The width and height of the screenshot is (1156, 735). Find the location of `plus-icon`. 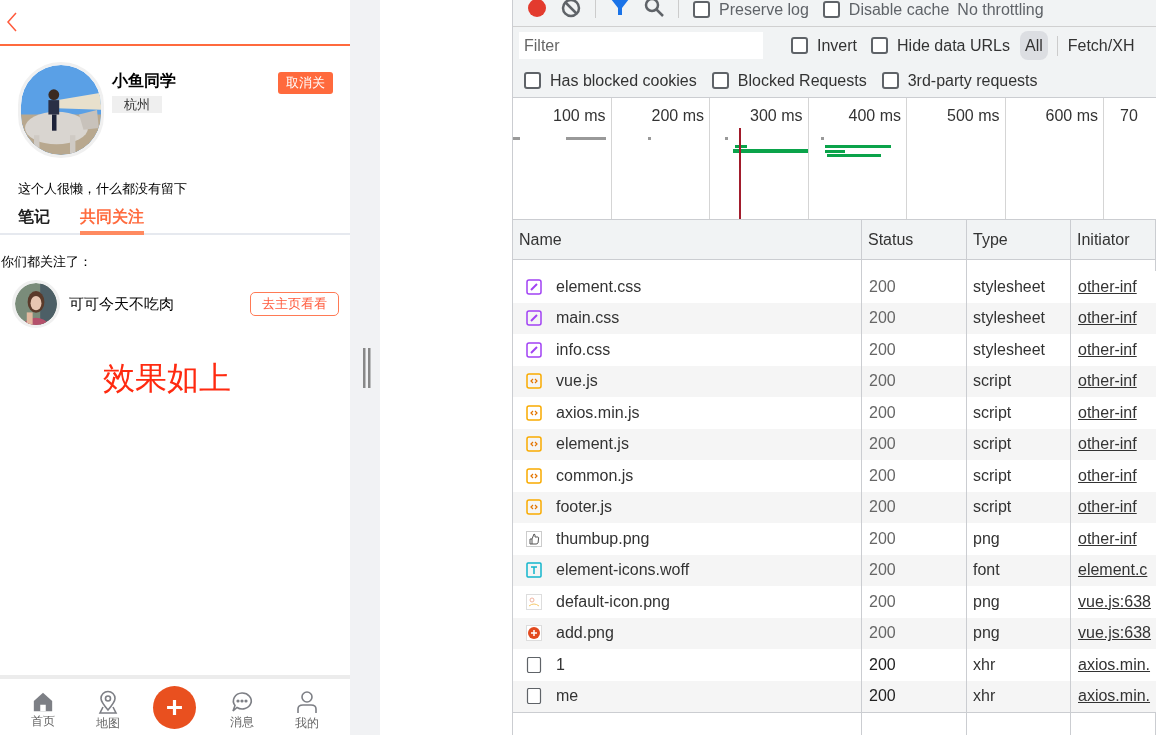

plus-icon is located at coordinates (175, 707).